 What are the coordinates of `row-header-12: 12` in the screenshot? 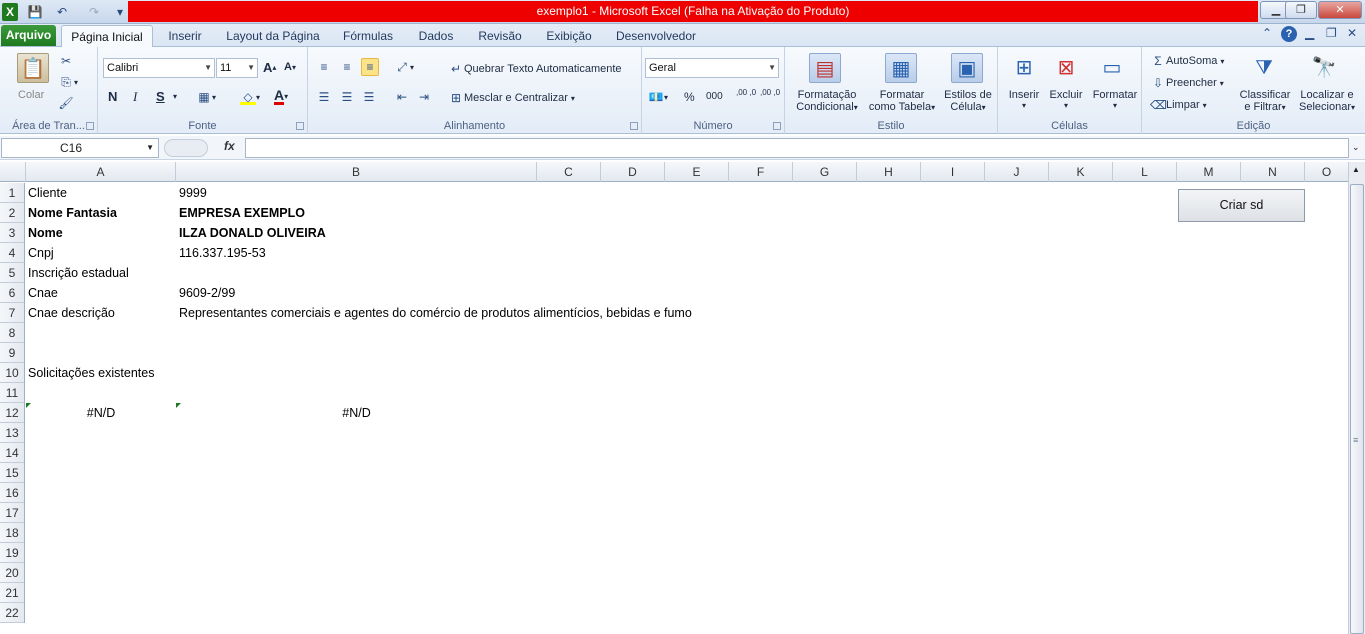 It's located at (12, 413).